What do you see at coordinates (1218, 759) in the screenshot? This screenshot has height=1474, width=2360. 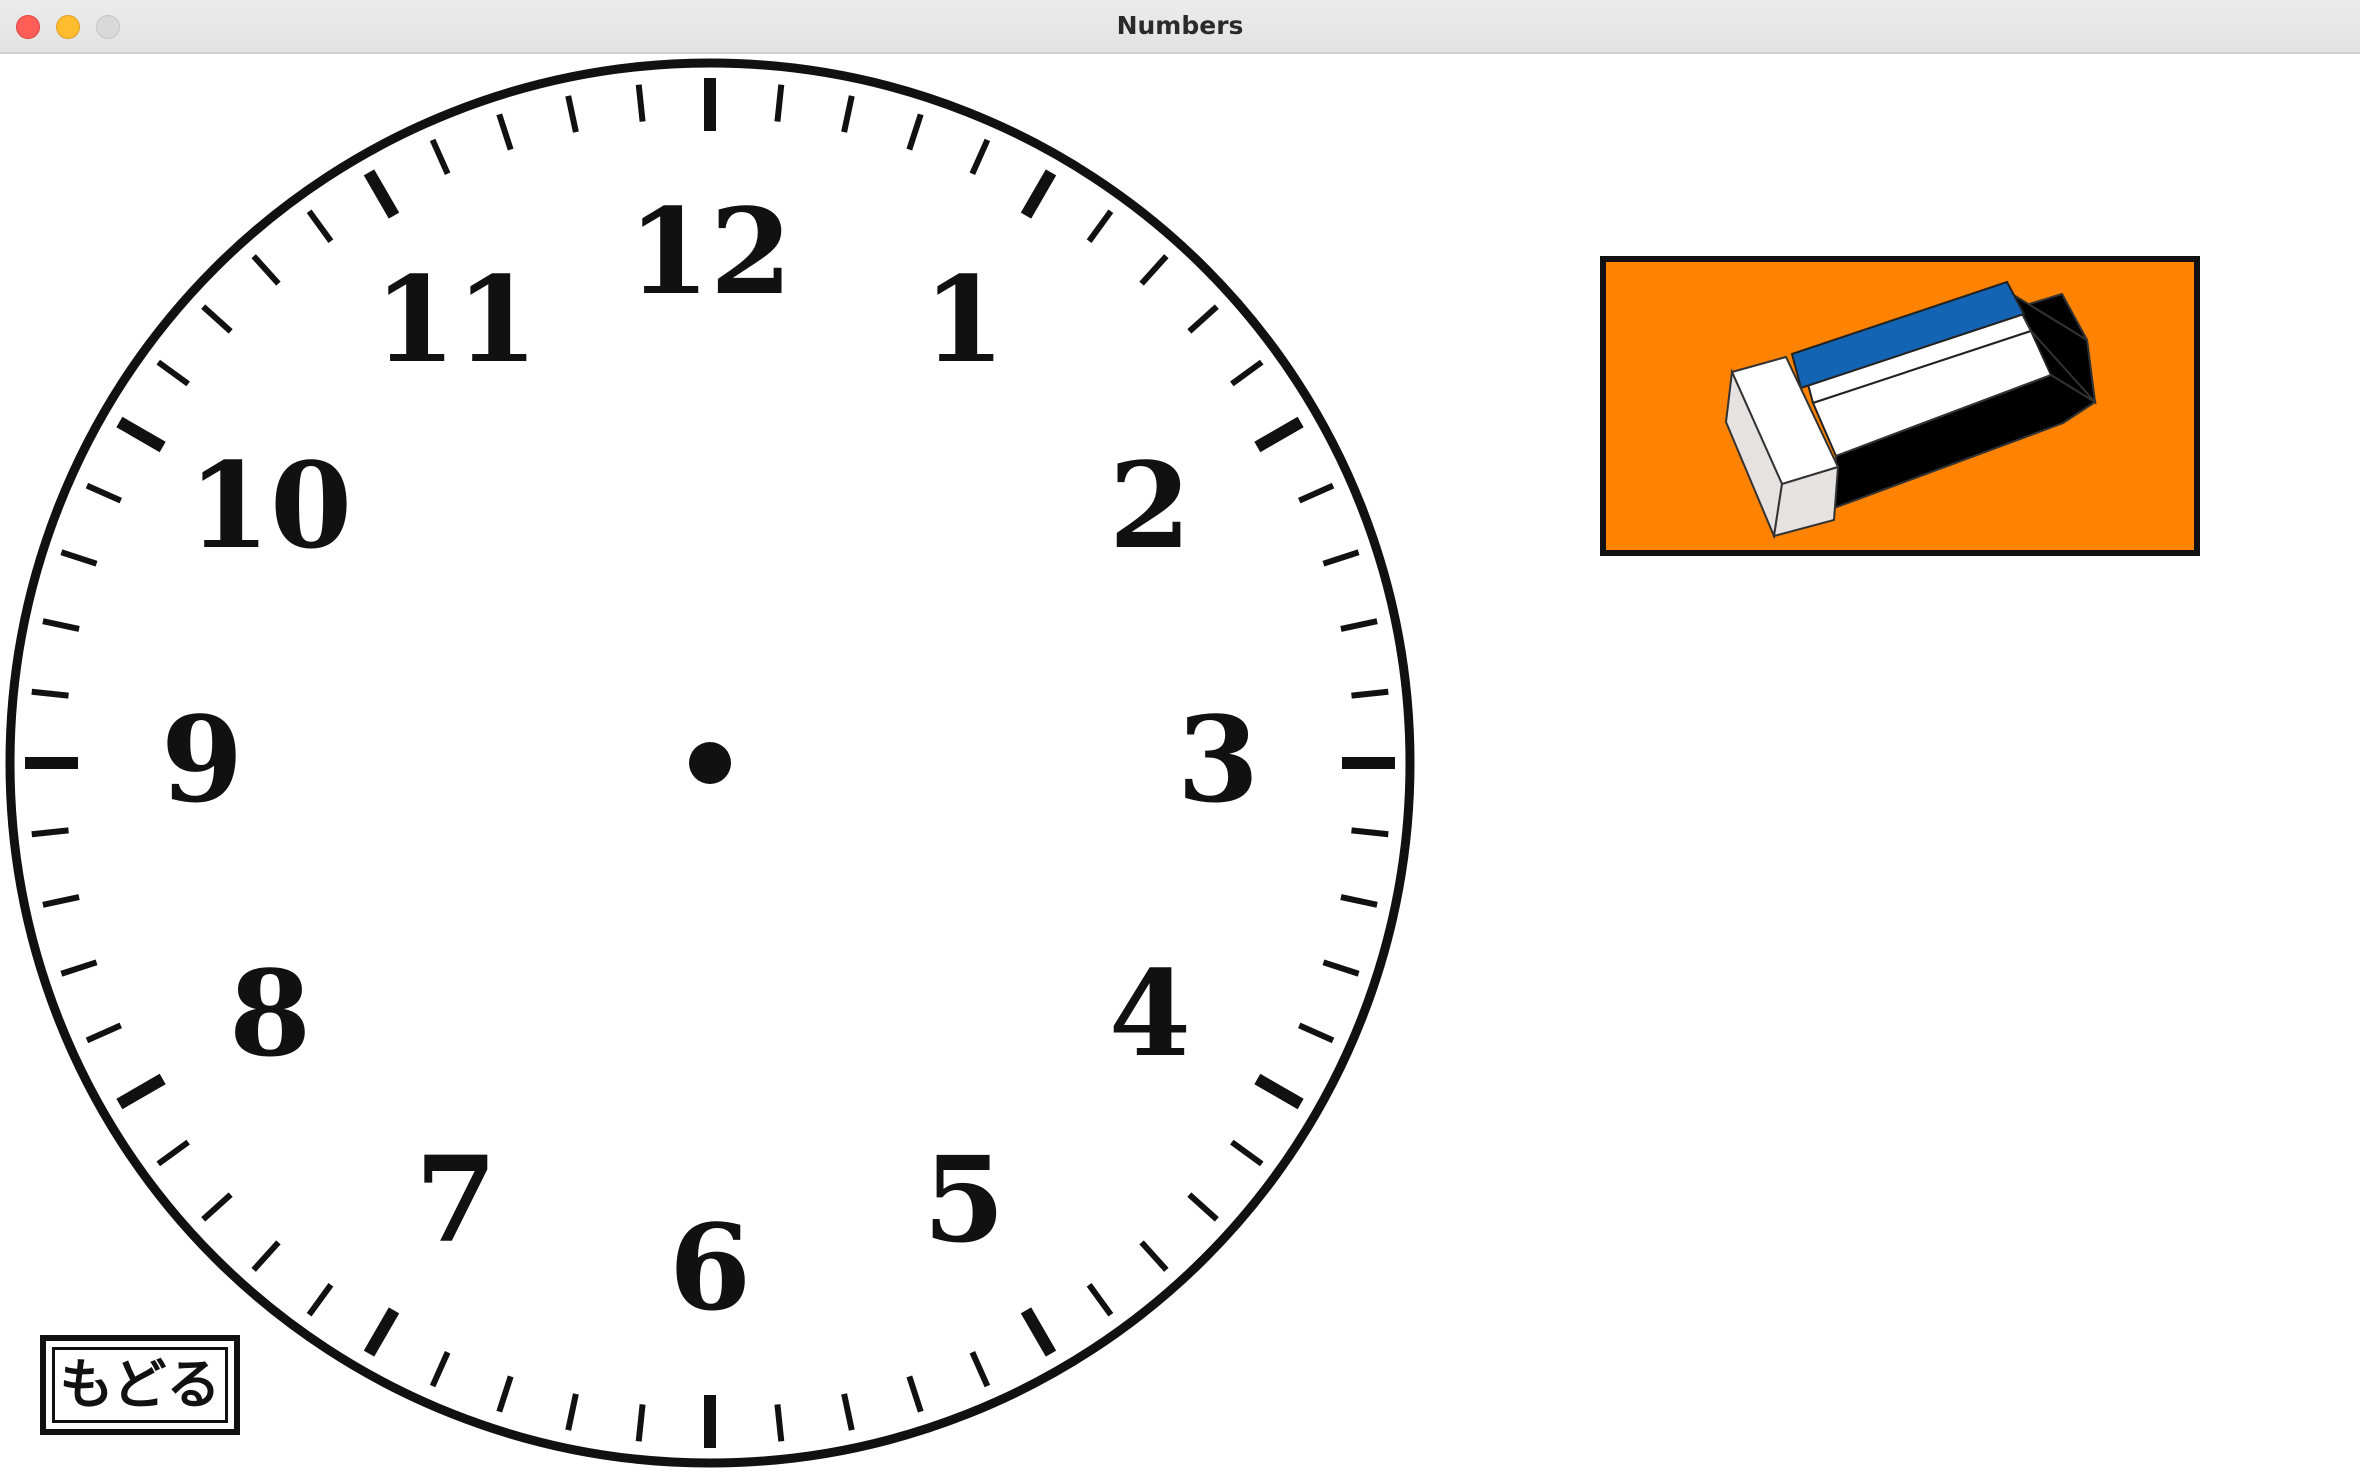 I see `clock-numeral: 3` at bounding box center [1218, 759].